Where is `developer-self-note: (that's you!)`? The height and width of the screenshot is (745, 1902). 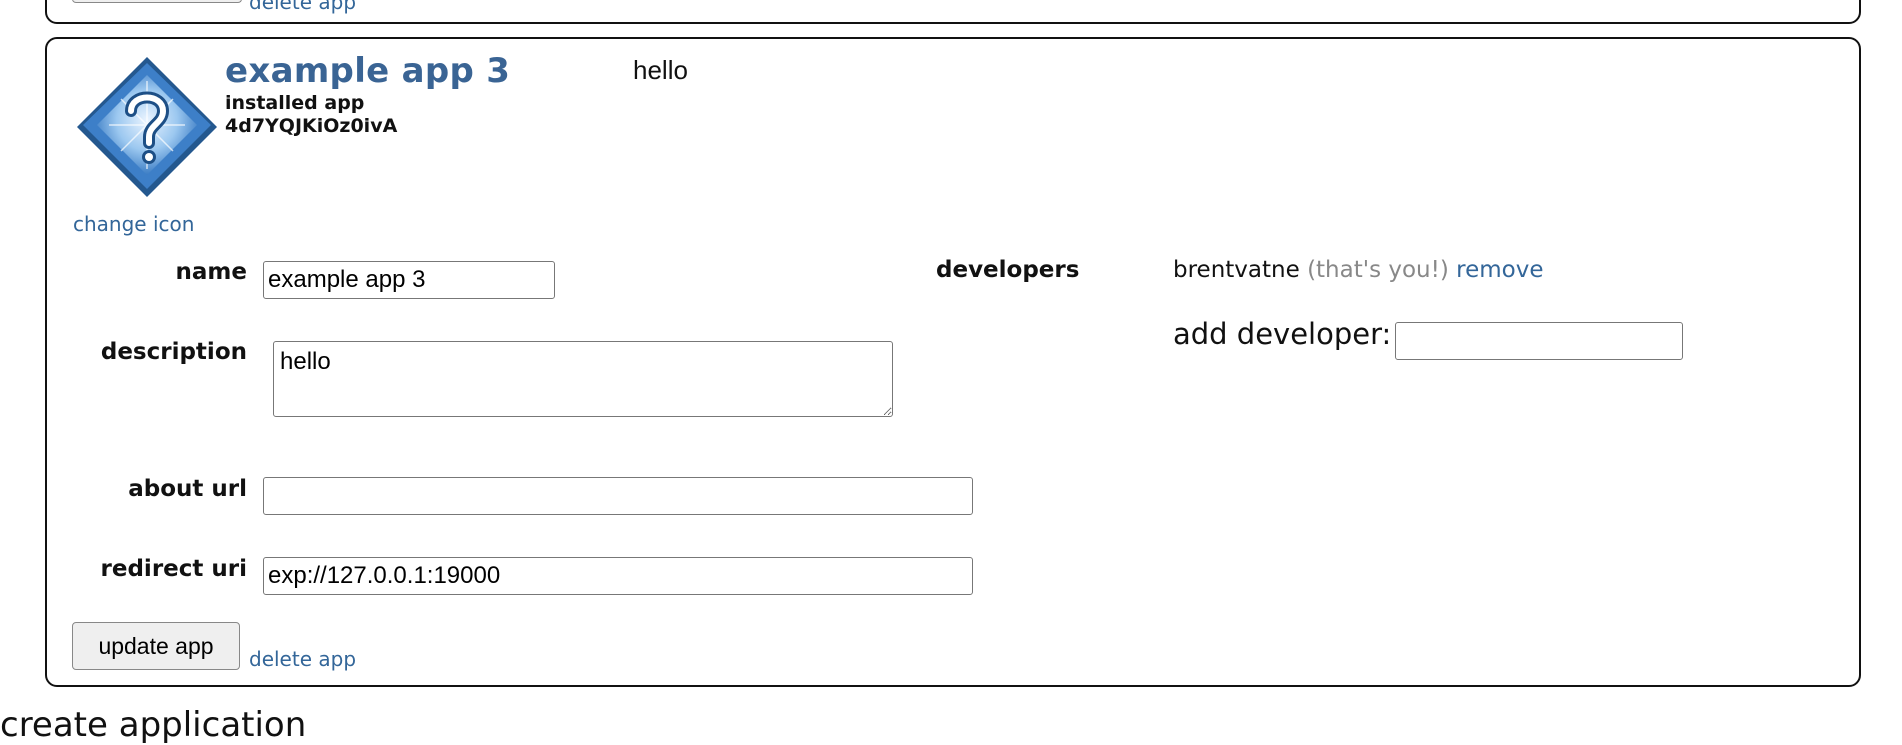 developer-self-note: (that's you!) is located at coordinates (1378, 270).